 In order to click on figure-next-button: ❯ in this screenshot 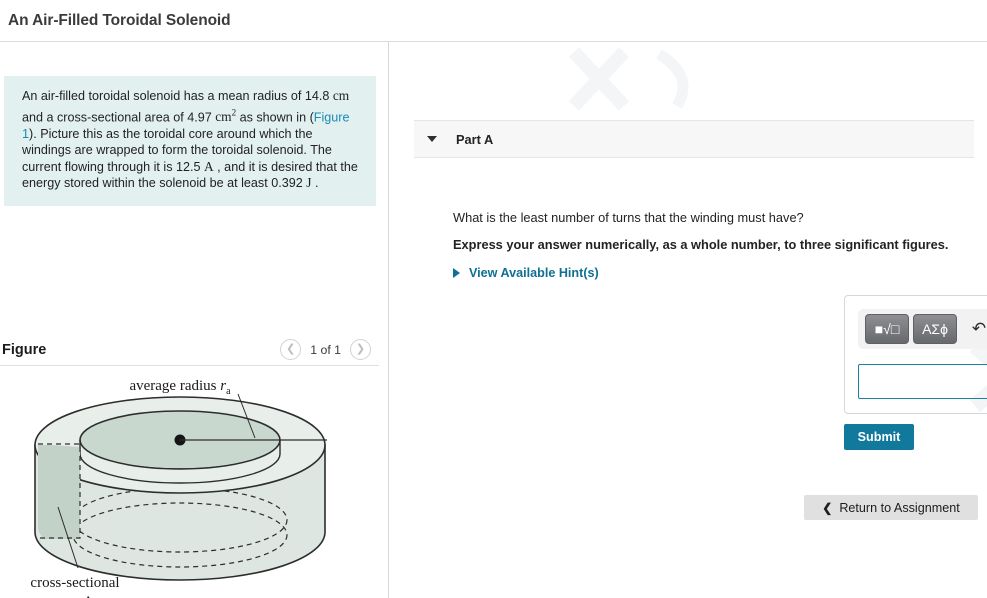, I will do `click(360, 349)`.